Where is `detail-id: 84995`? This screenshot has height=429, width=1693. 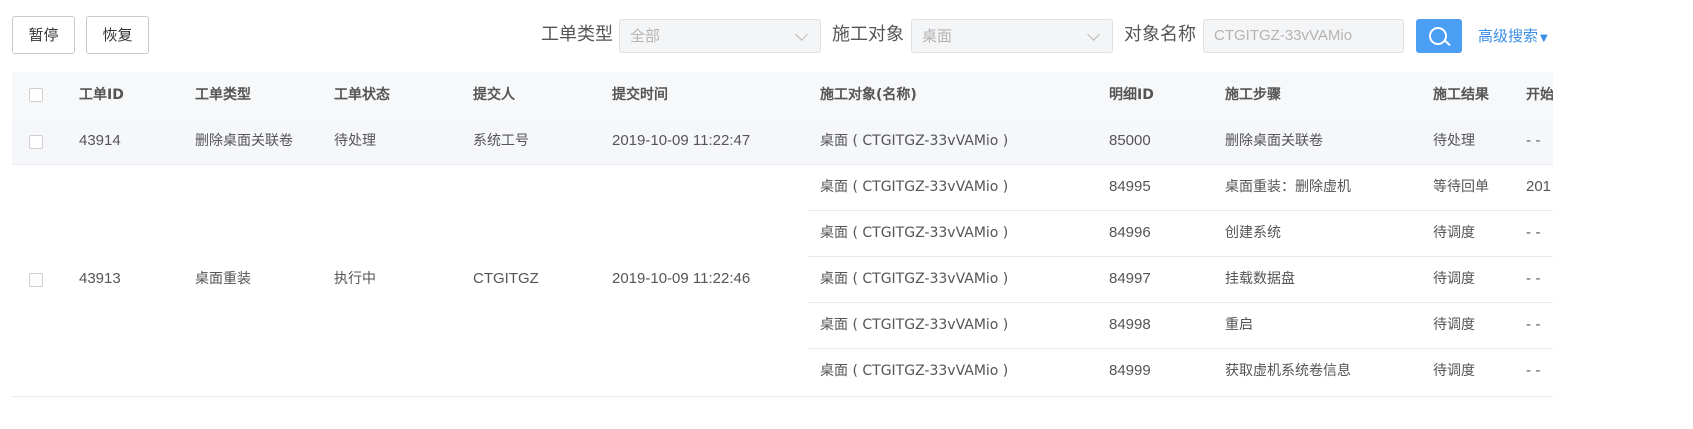 detail-id: 84995 is located at coordinates (1130, 186).